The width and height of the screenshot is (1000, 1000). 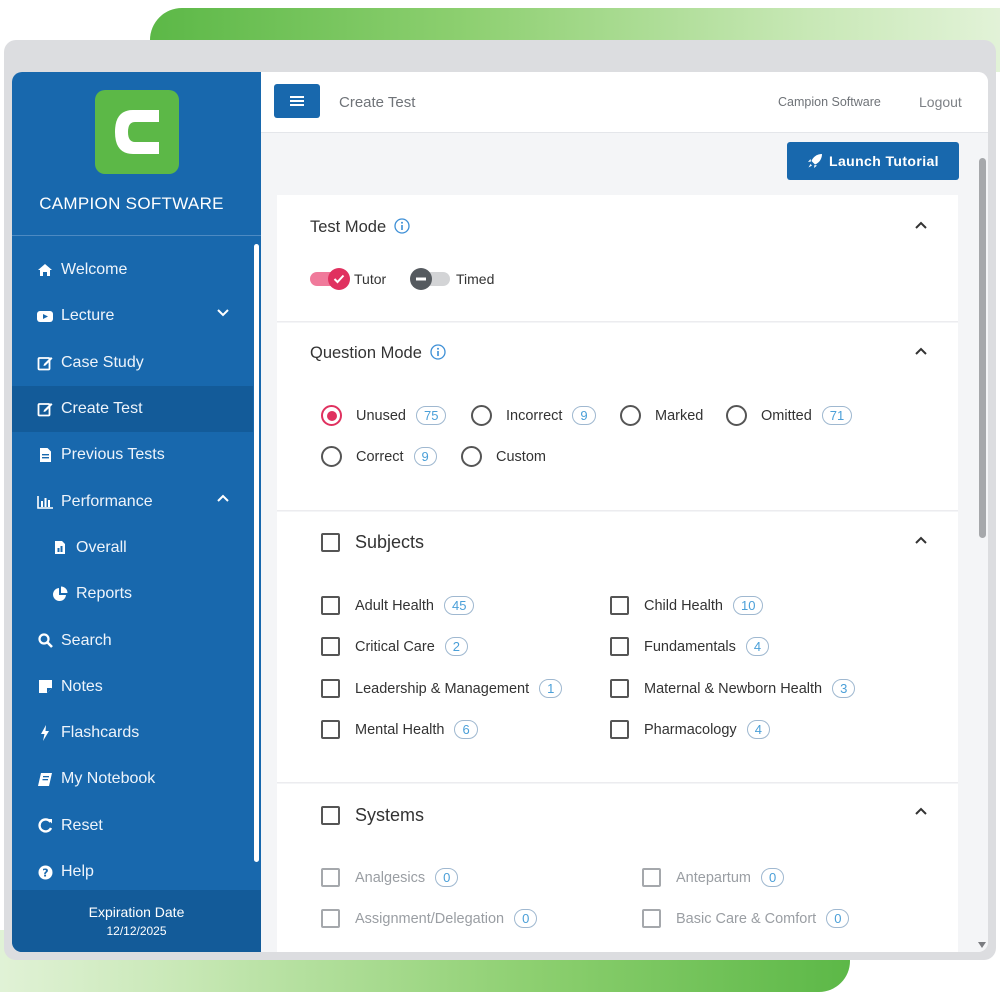 I want to click on page-title: Create Test, so click(x=377, y=102).